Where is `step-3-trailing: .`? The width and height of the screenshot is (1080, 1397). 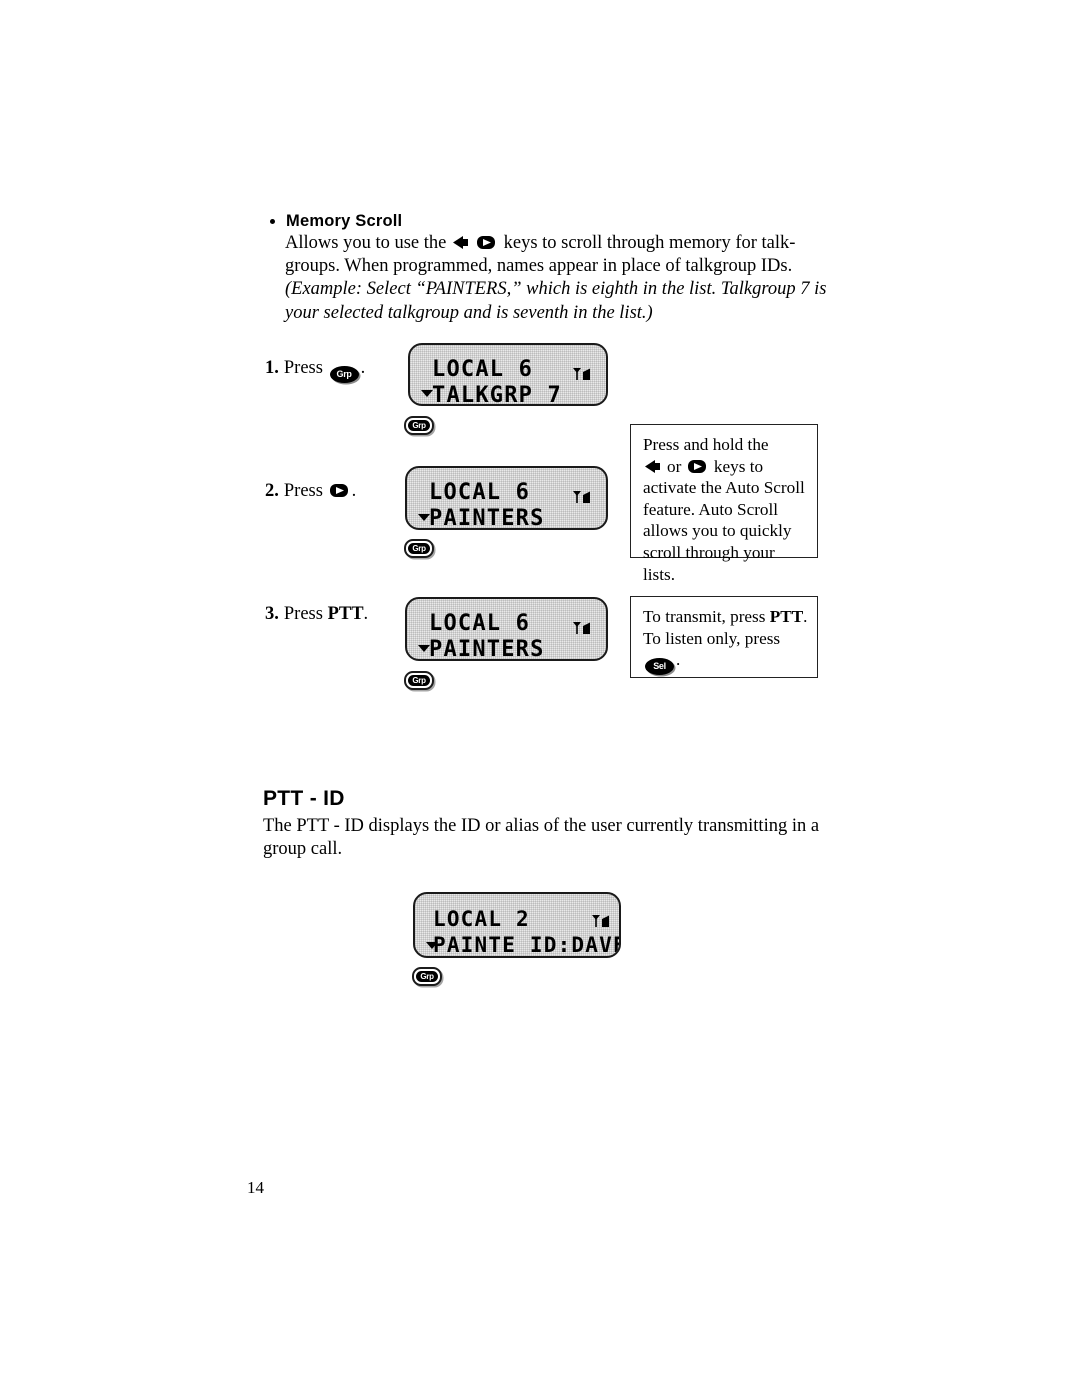 step-3-trailing: . is located at coordinates (366, 614).